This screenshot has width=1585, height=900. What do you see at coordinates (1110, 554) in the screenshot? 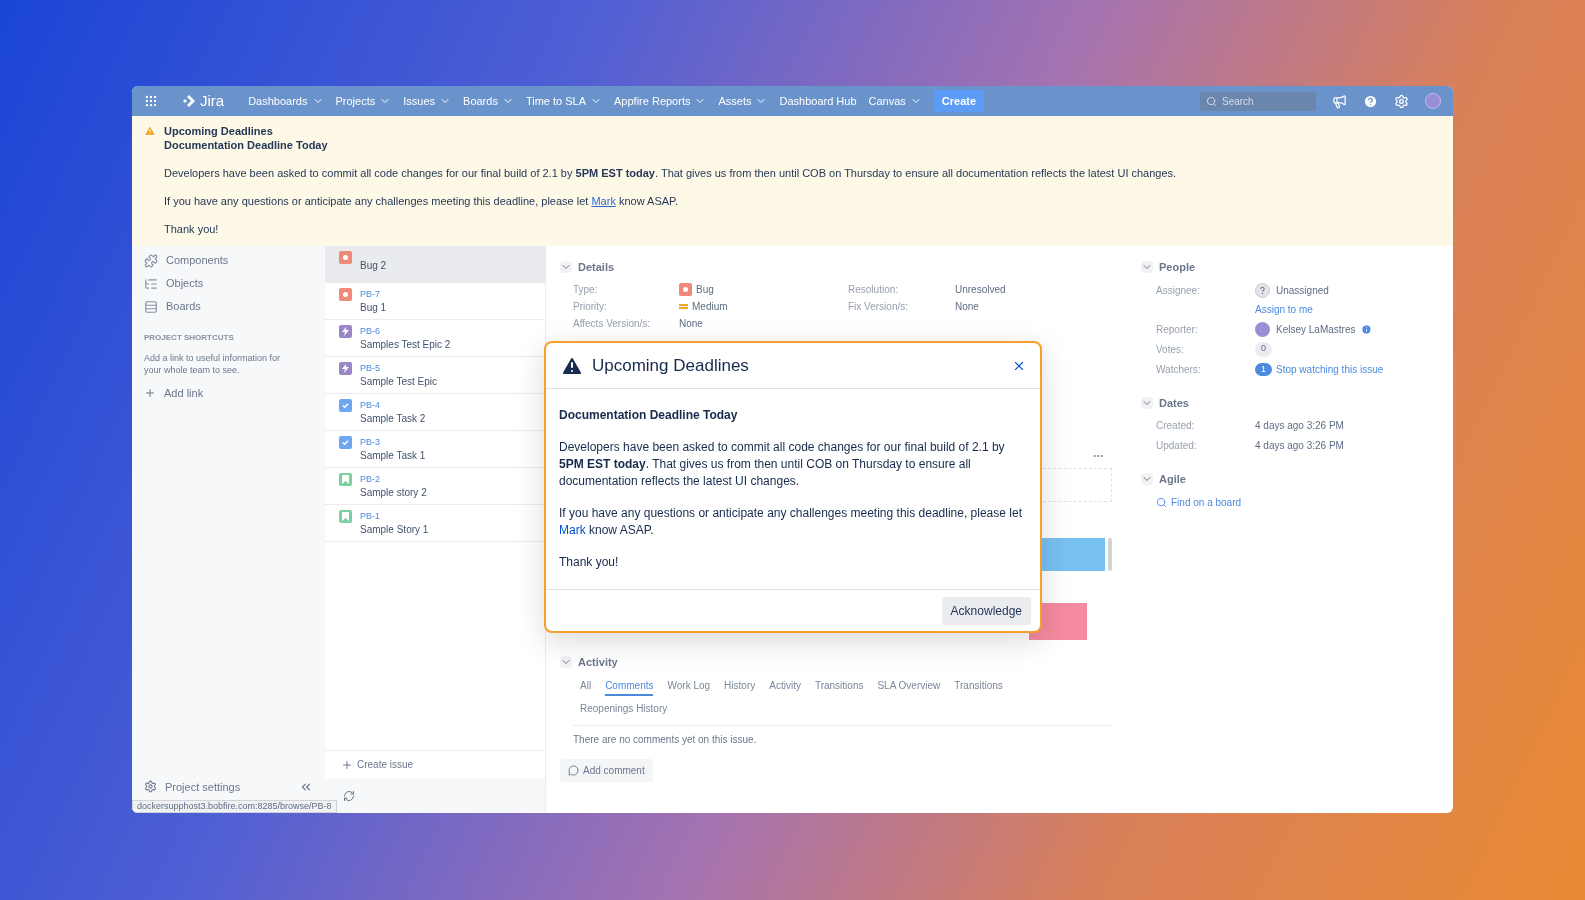
I see `scrollbar-thumb` at bounding box center [1110, 554].